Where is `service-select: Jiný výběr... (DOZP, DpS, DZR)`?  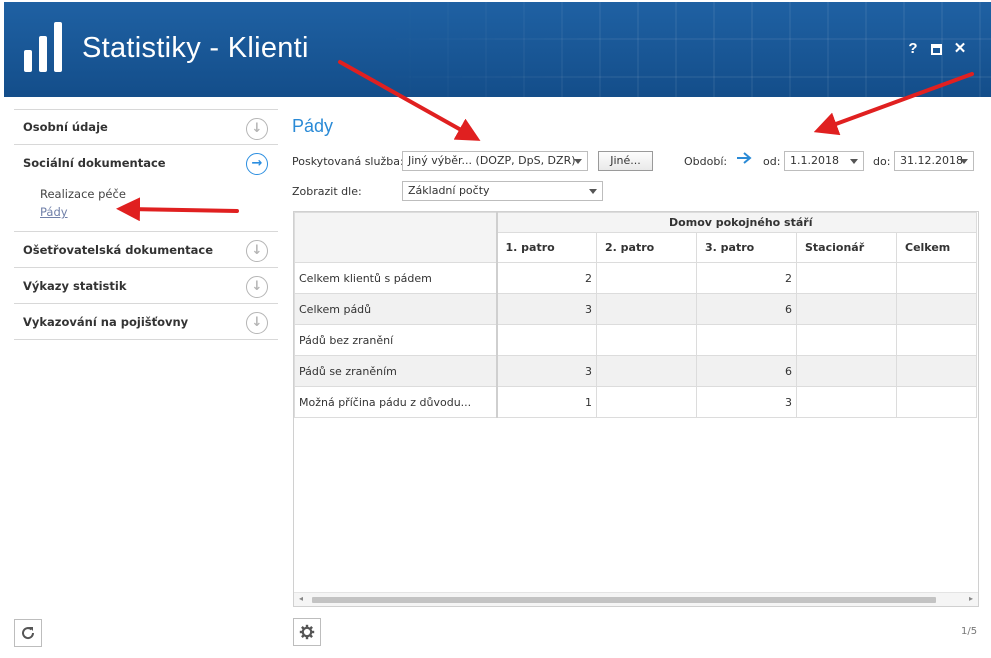 service-select: Jiný výběr... (DOZP, DpS, DZR) is located at coordinates (495, 161).